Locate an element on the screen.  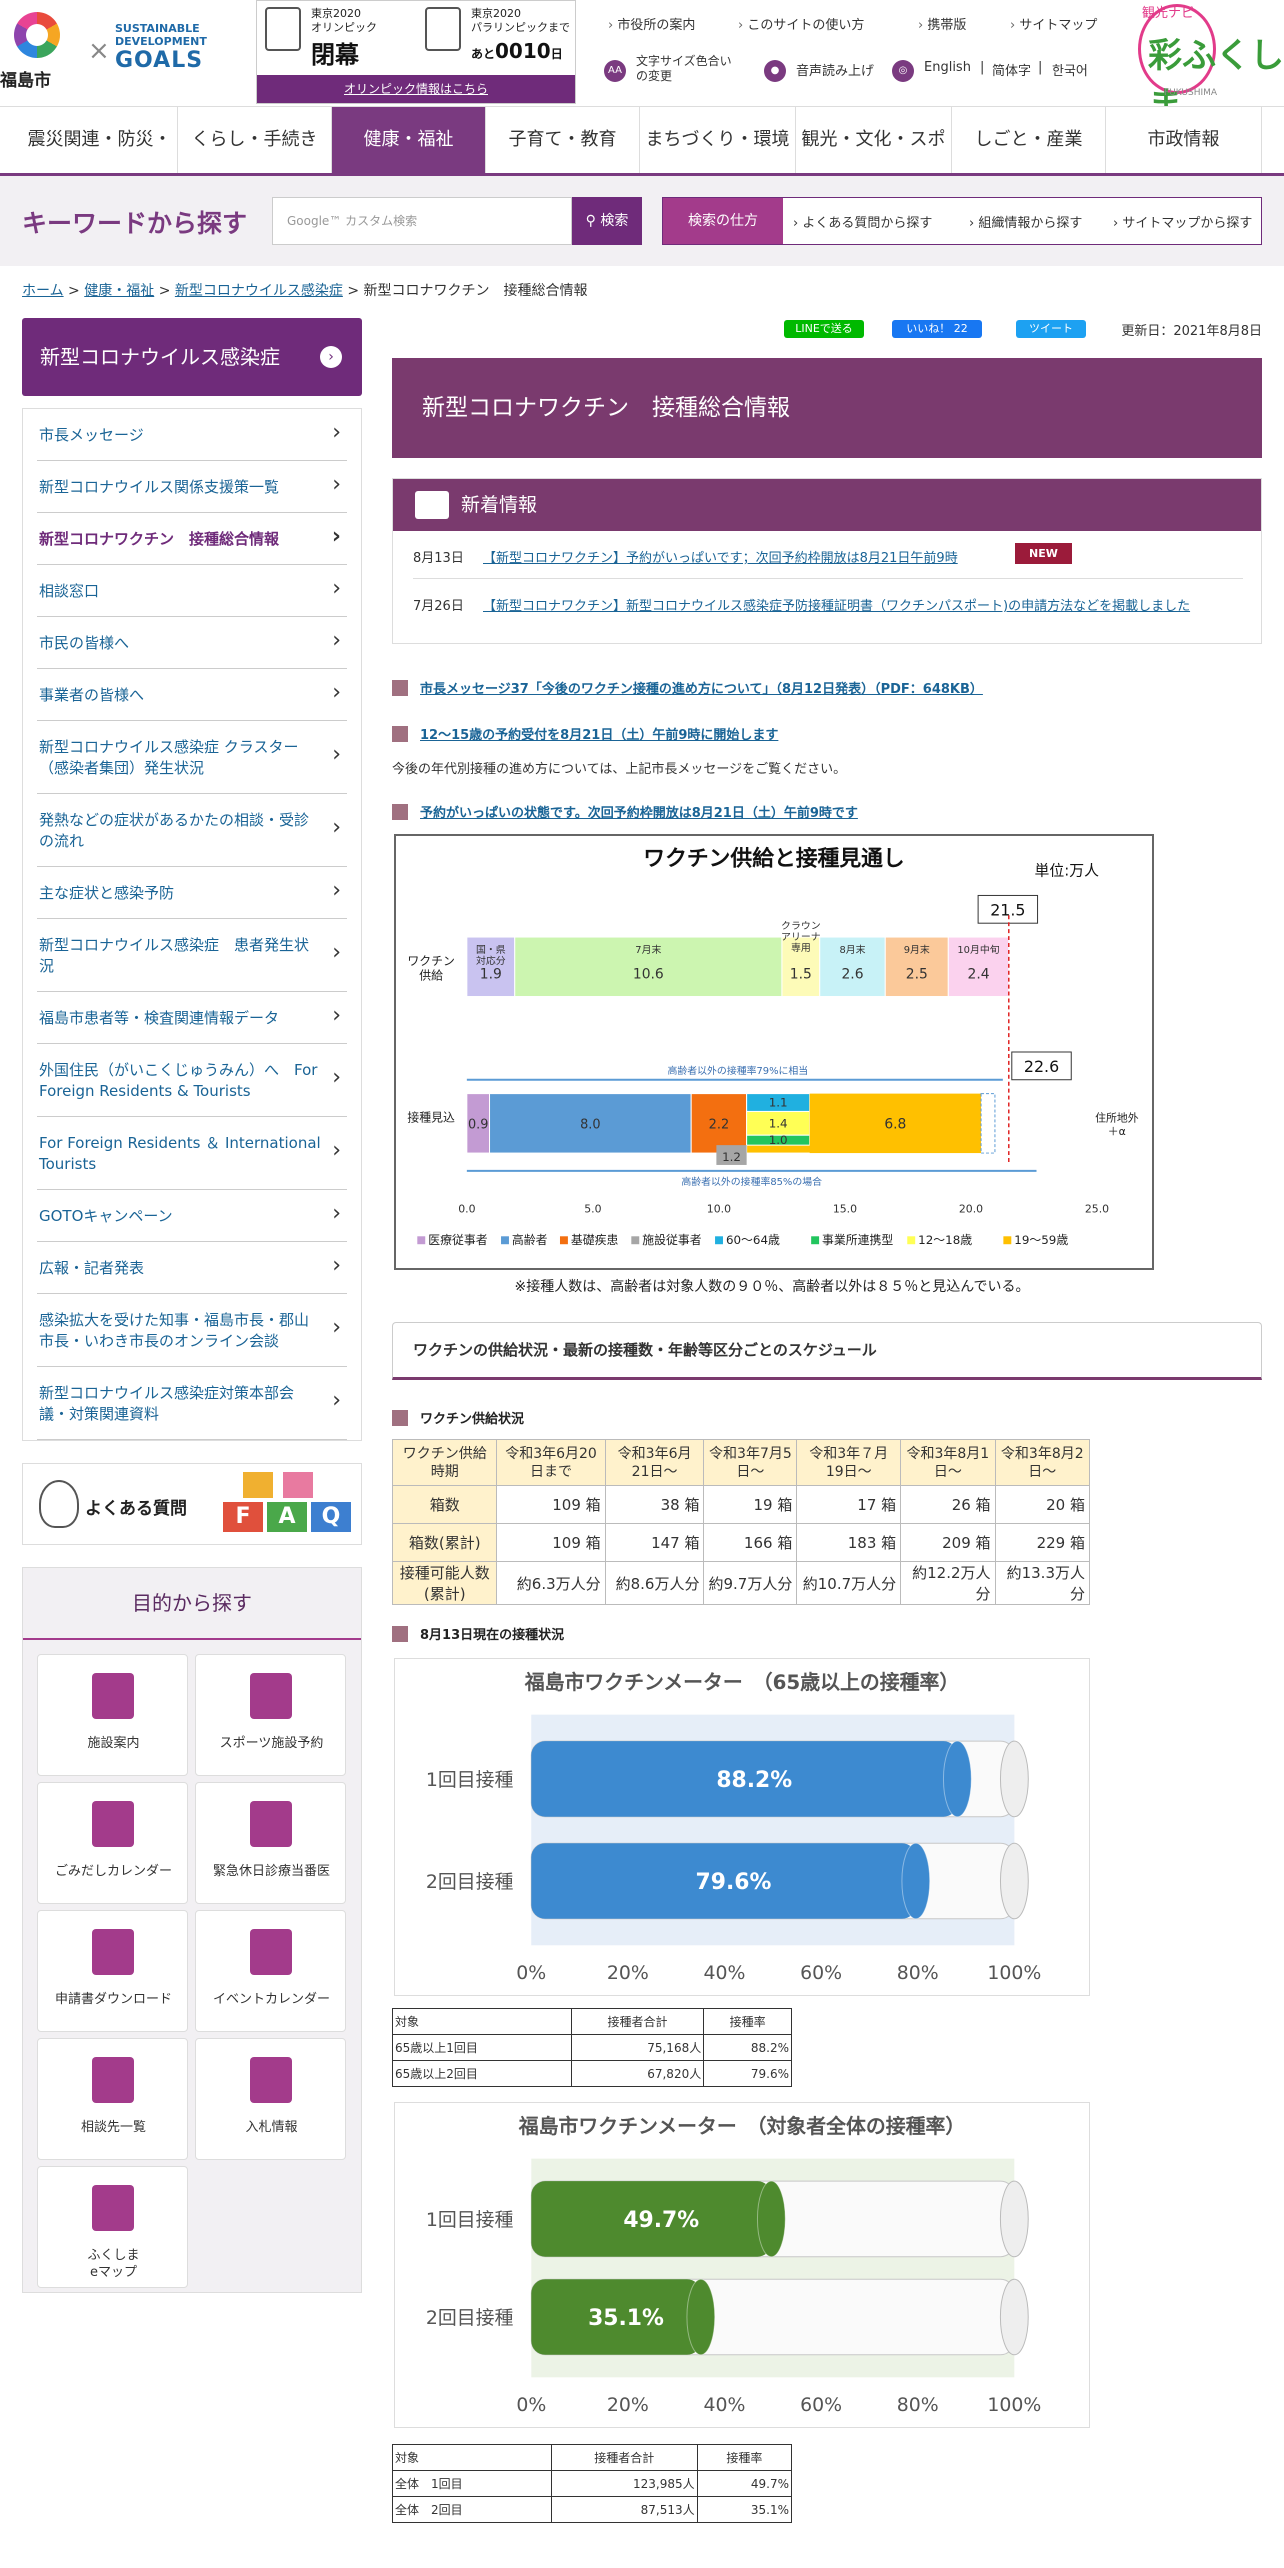
olympic-info-link: オリンピック情報はこちら is located at coordinates (416, 89).